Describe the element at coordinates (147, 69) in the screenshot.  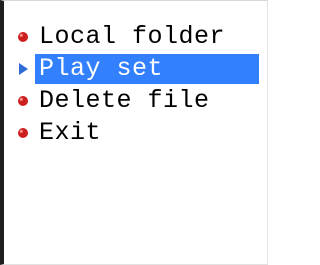
I see `menu-item-label: Play set` at that location.